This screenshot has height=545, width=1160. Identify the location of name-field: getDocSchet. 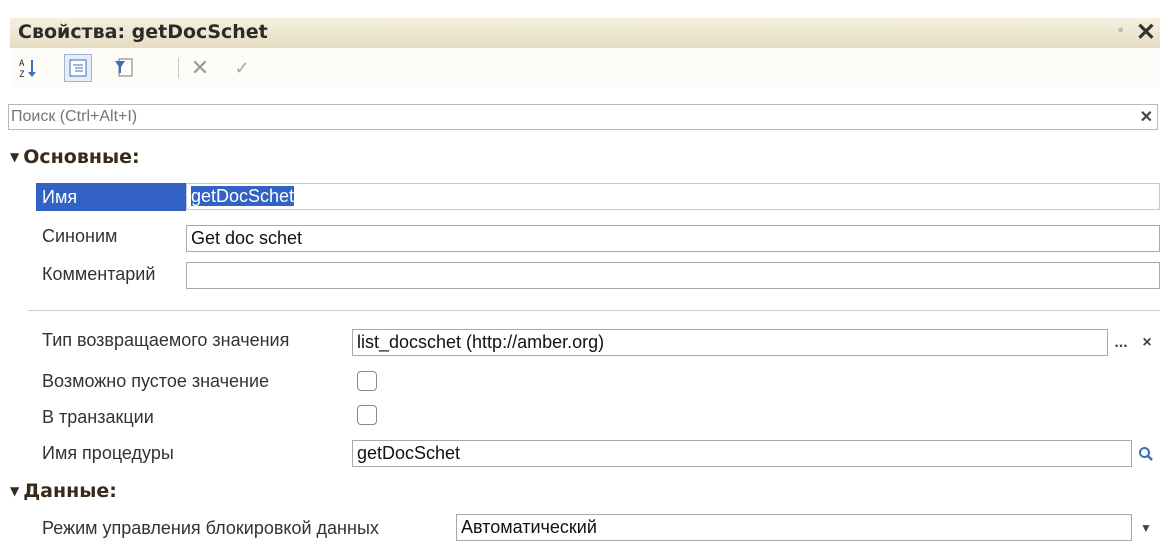
(673, 196).